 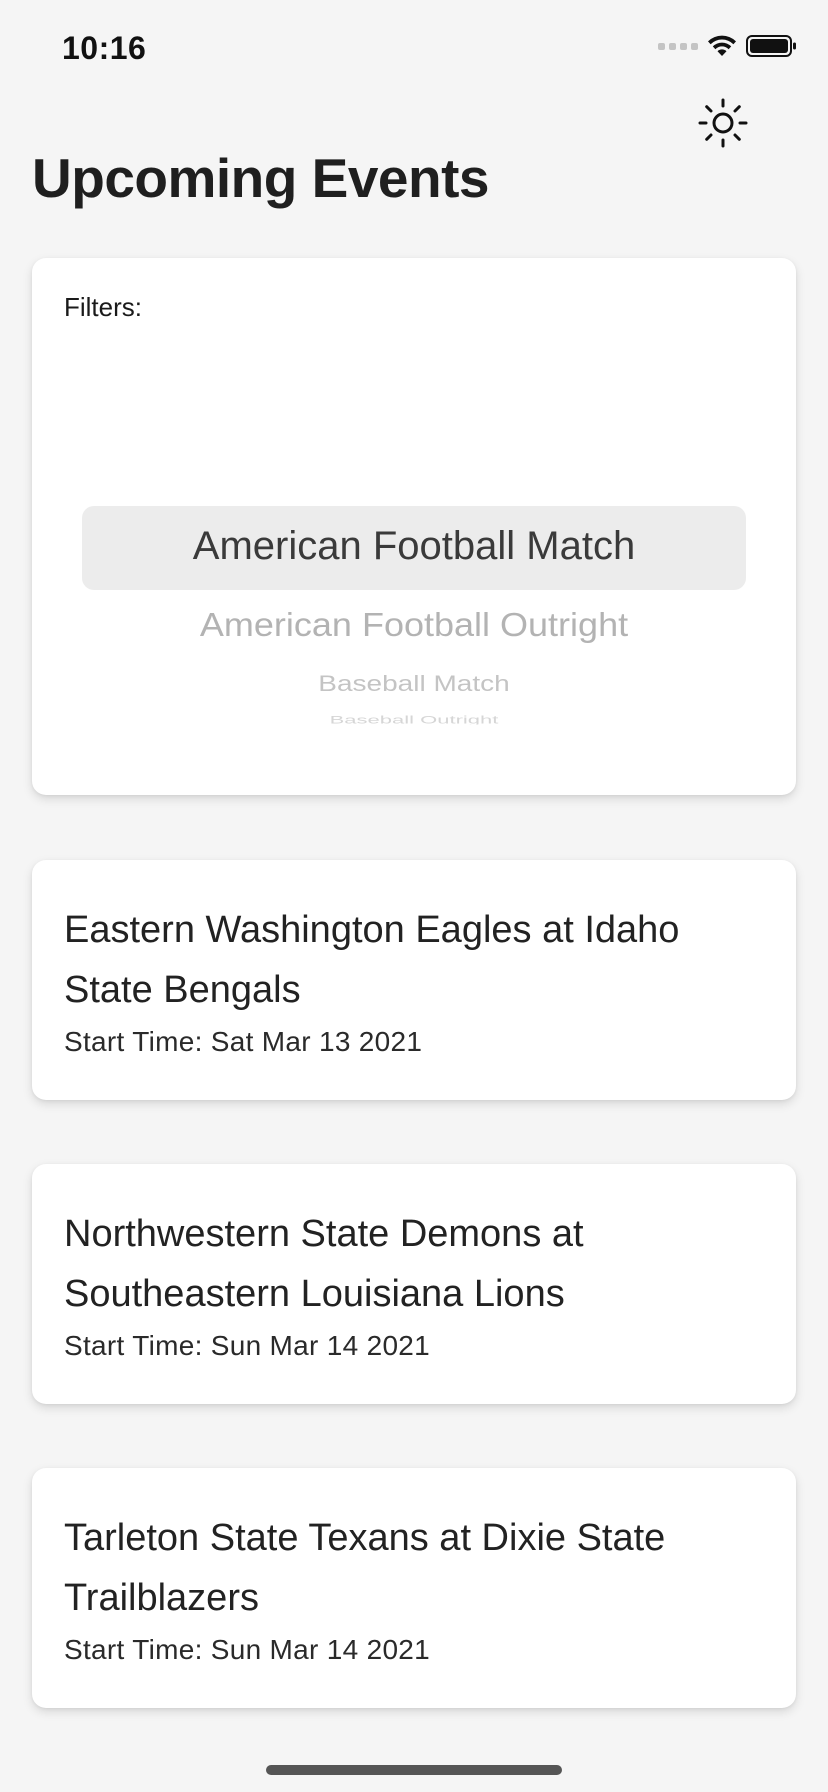 I want to click on status-icons, so click(x=728, y=46).